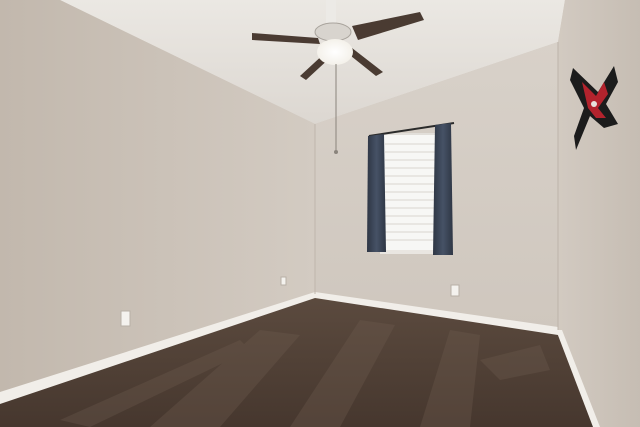 This screenshot has height=427, width=640. I want to click on curtain-right, so click(443, 189).